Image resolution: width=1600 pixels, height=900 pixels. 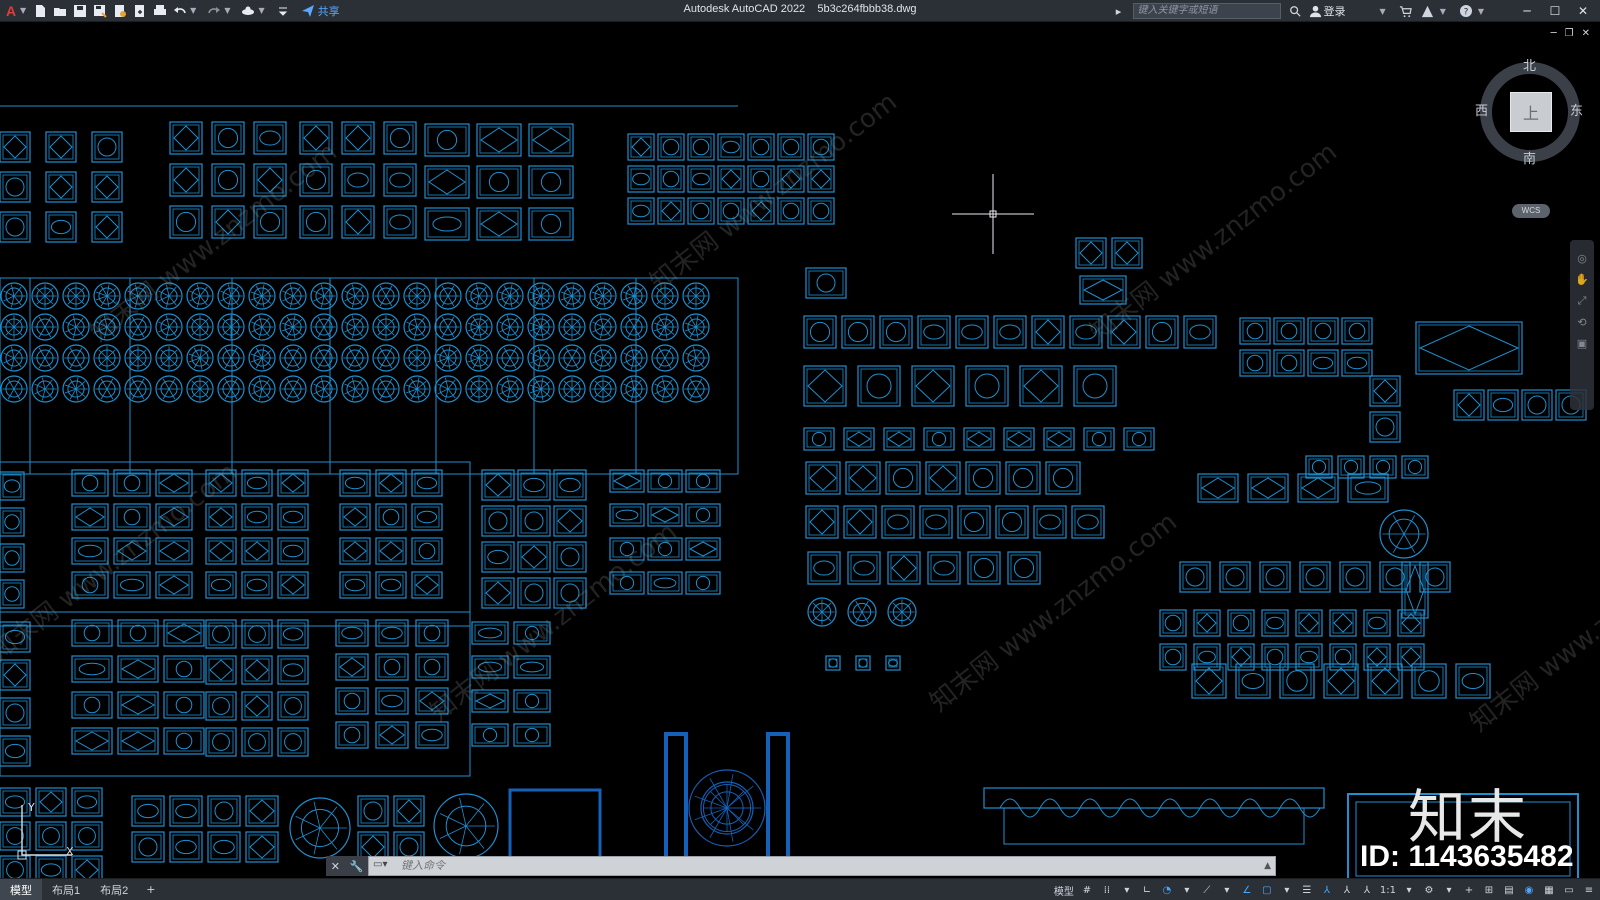 I want to click on workspace-switch-dropdown-icon: ▾, so click(x=1449, y=890).